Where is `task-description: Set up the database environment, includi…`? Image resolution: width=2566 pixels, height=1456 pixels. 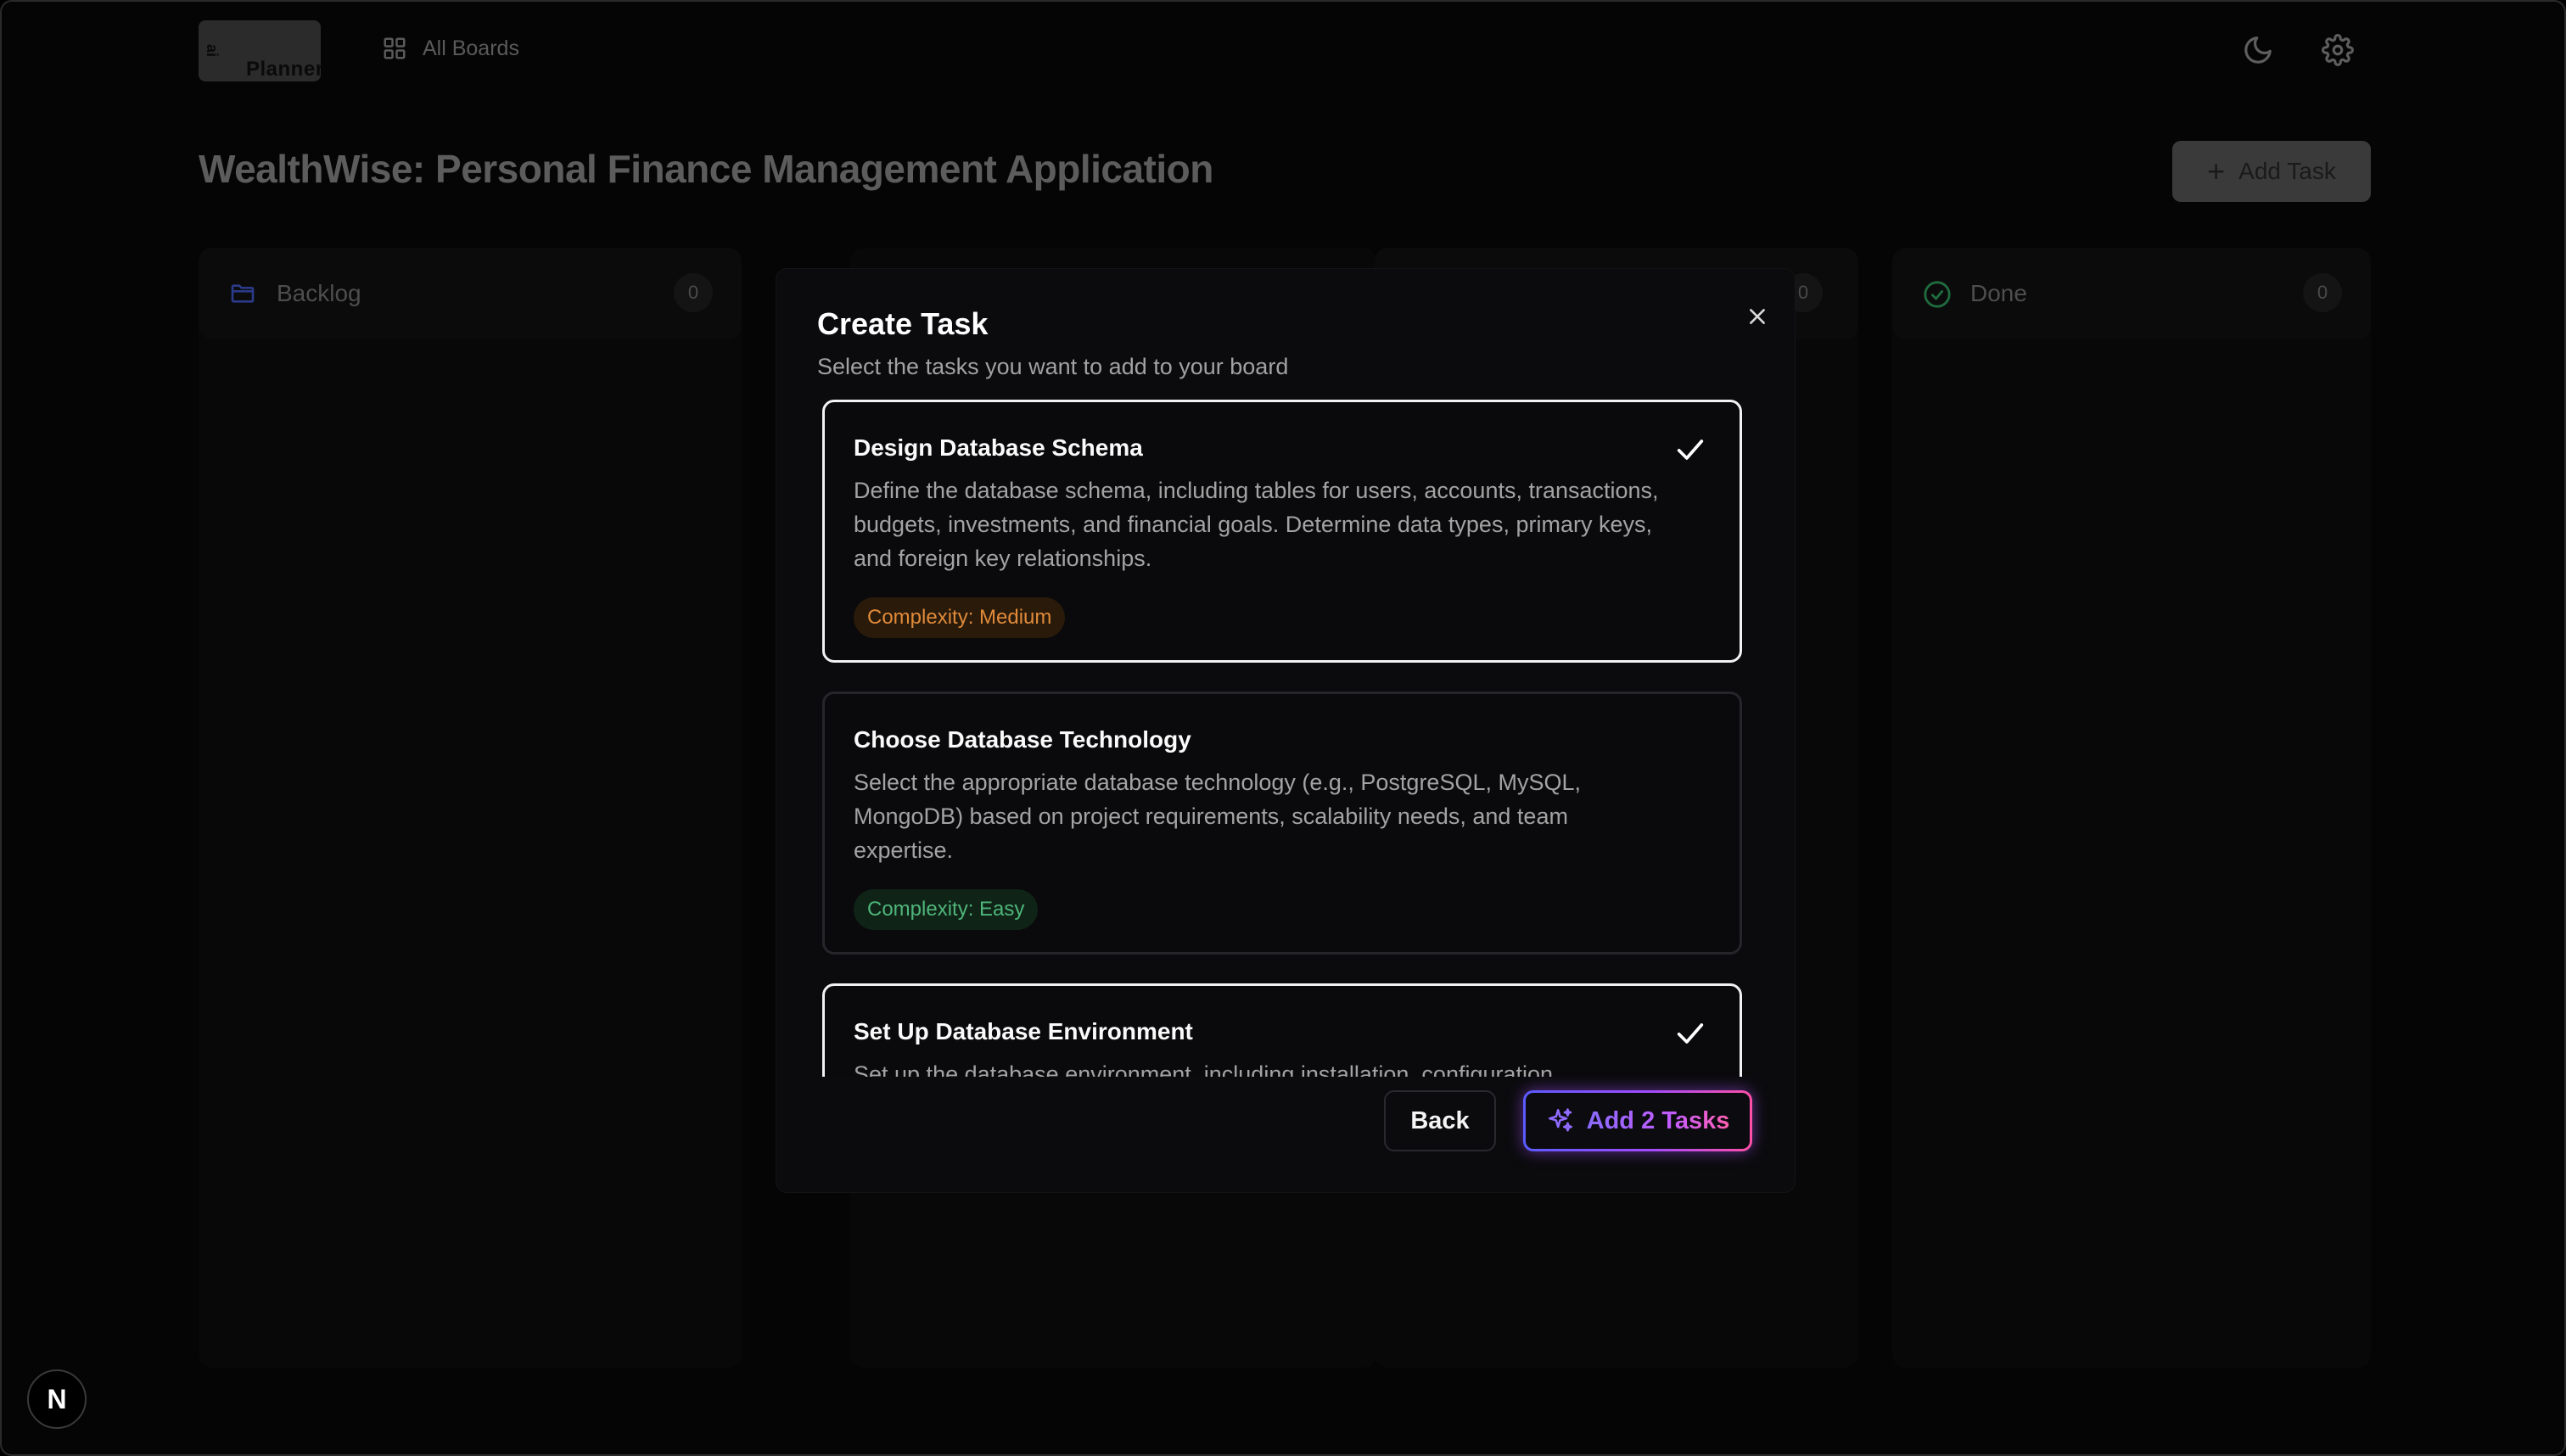 task-description: Set up the database environment, includi… is located at coordinates (1207, 1069).